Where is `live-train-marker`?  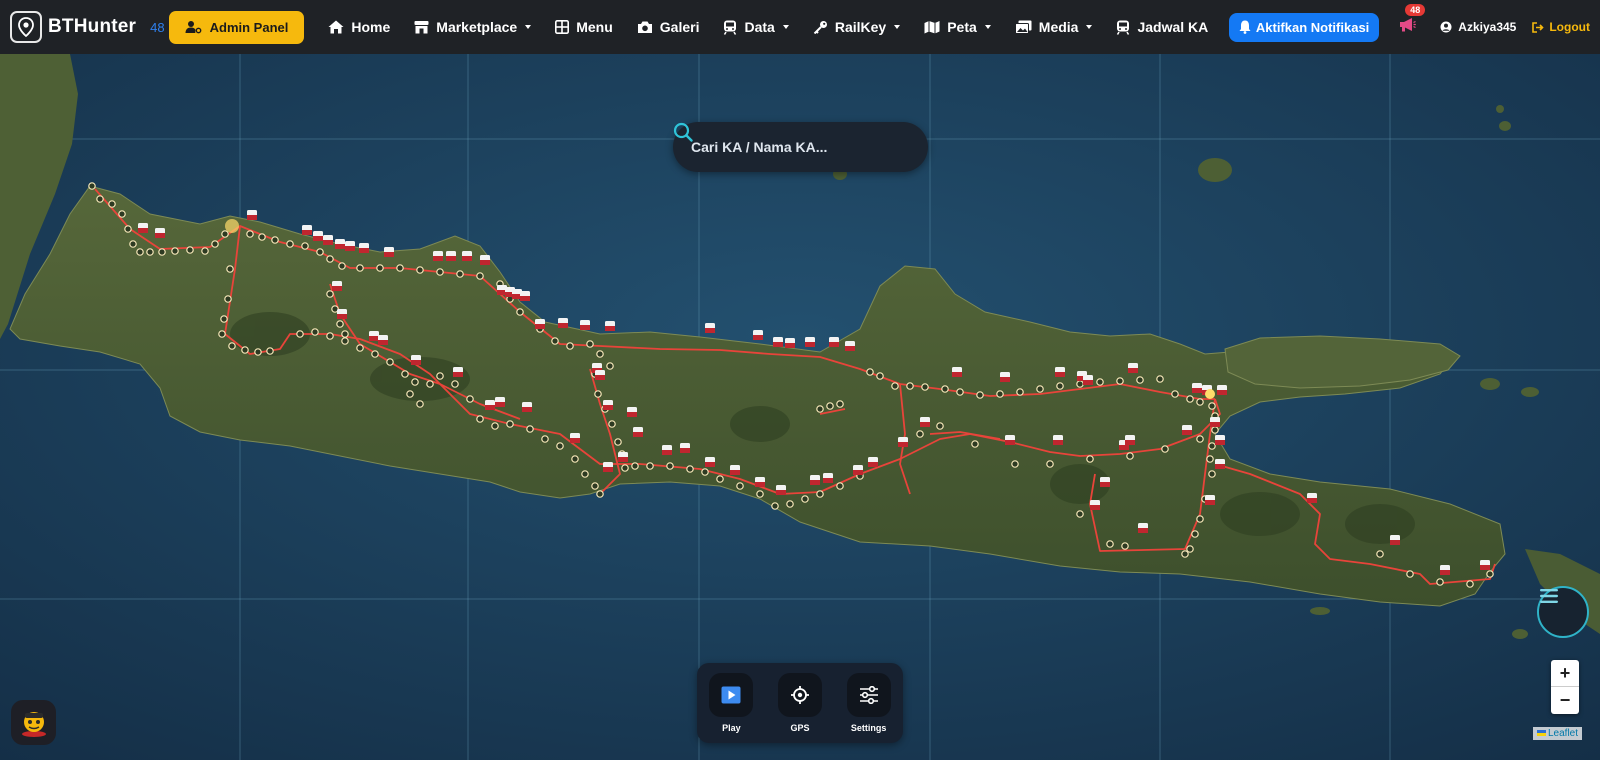
live-train-marker is located at coordinates (1210, 394).